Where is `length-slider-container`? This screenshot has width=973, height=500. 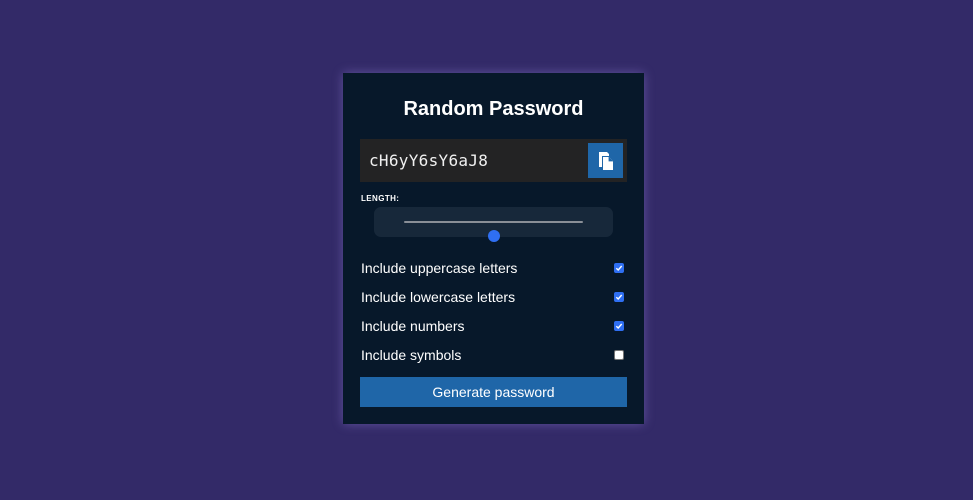 length-slider-container is located at coordinates (493, 224).